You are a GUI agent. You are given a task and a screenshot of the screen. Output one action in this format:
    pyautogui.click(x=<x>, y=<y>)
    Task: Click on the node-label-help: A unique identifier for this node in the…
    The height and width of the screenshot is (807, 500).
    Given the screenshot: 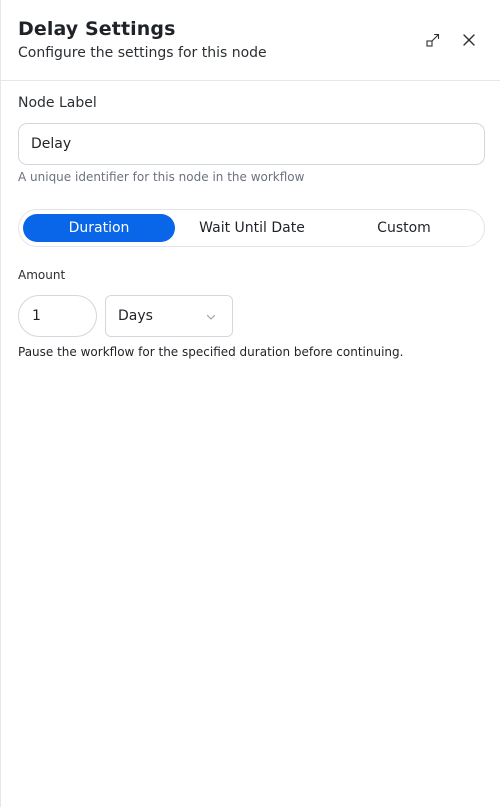 What is the action you would take?
    pyautogui.click(x=161, y=177)
    